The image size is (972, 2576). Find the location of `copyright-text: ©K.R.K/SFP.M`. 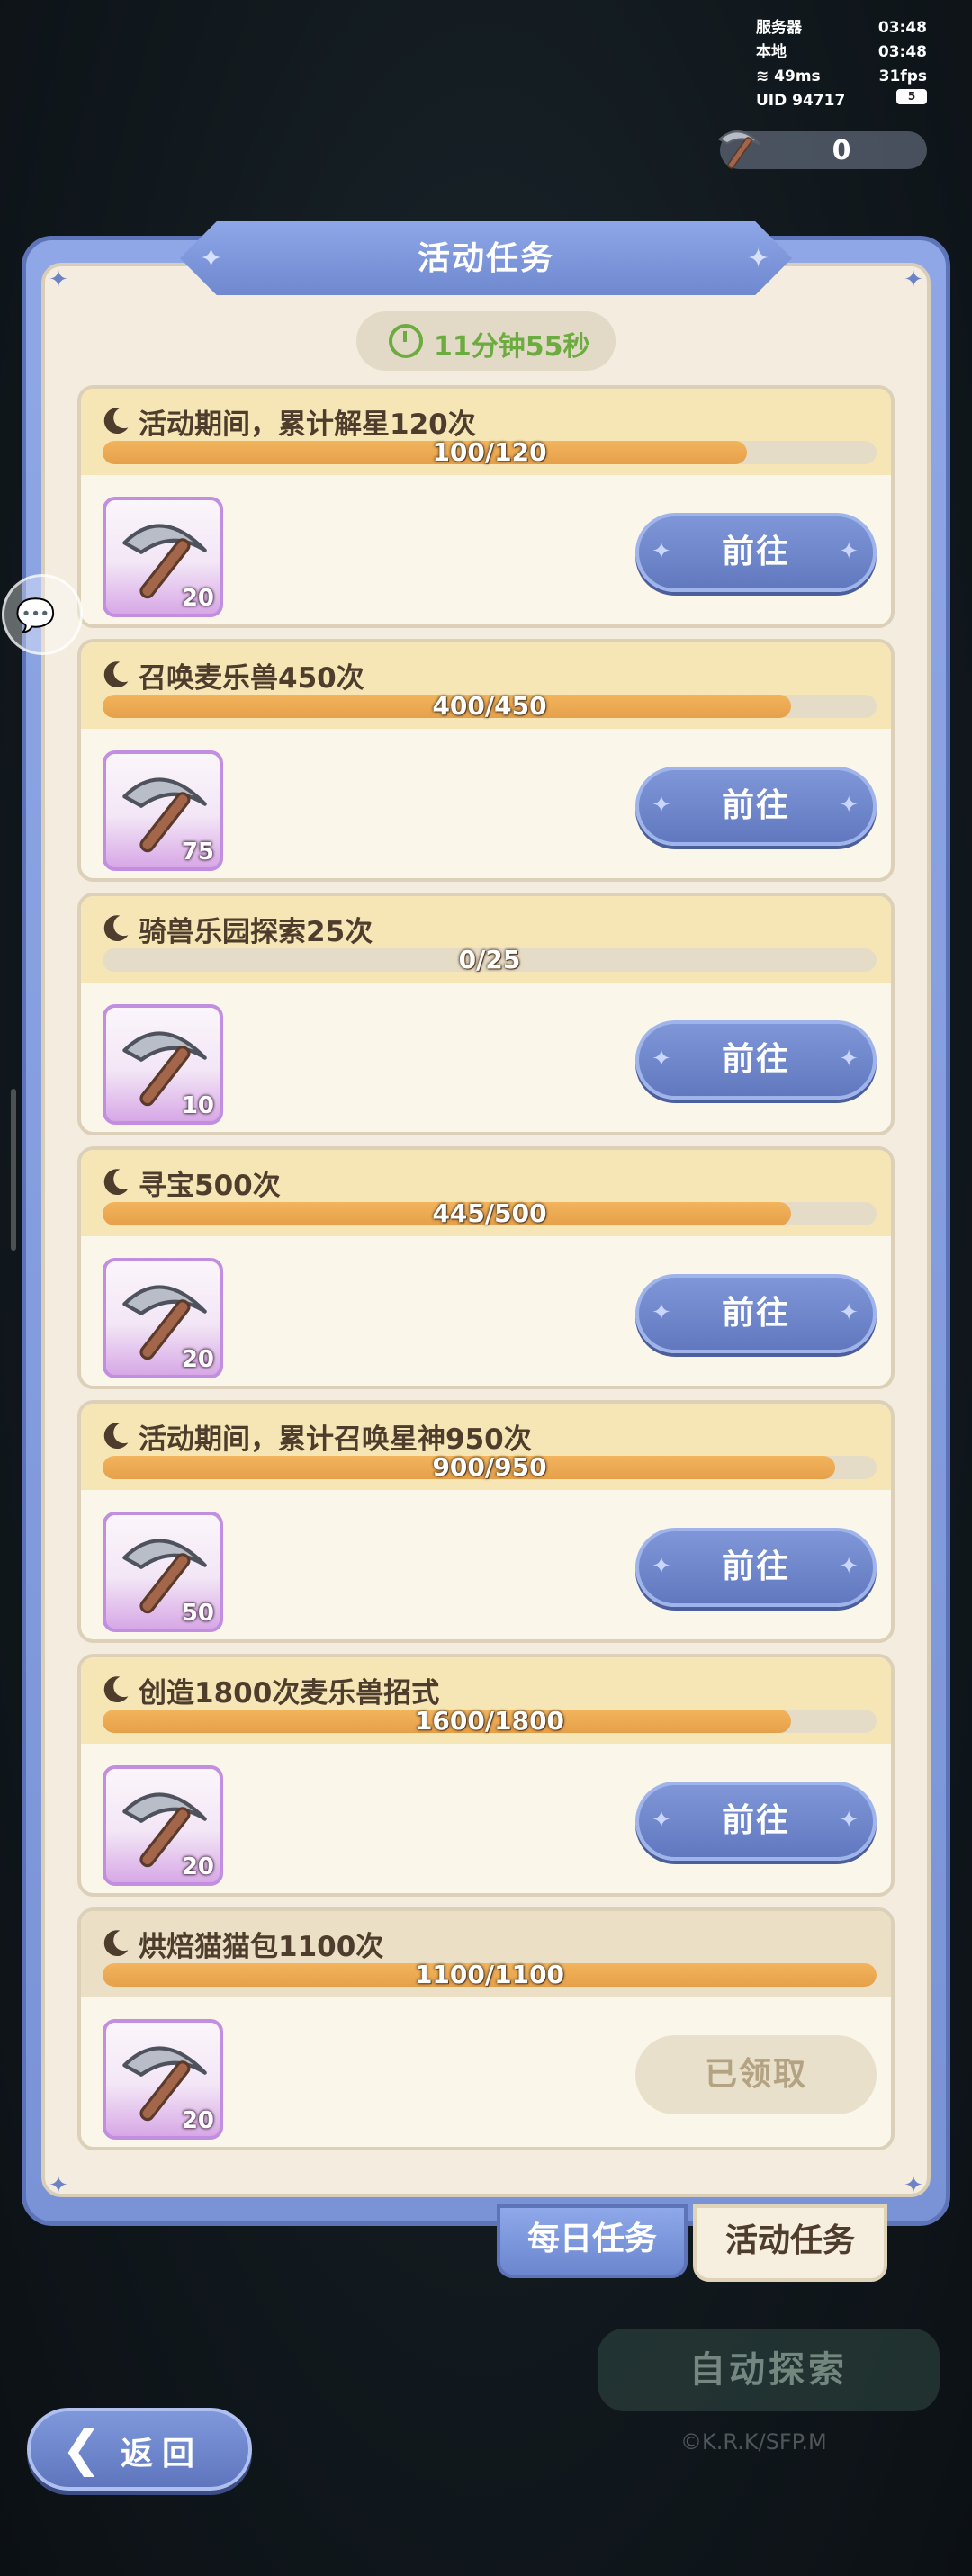

copyright-text: ©K.R.K/SFP.M is located at coordinates (754, 2442).